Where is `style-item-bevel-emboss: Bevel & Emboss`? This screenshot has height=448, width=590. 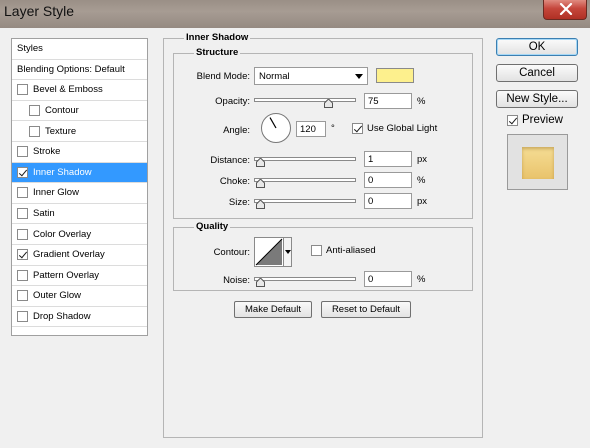 style-item-bevel-emboss: Bevel & Emboss is located at coordinates (79, 90).